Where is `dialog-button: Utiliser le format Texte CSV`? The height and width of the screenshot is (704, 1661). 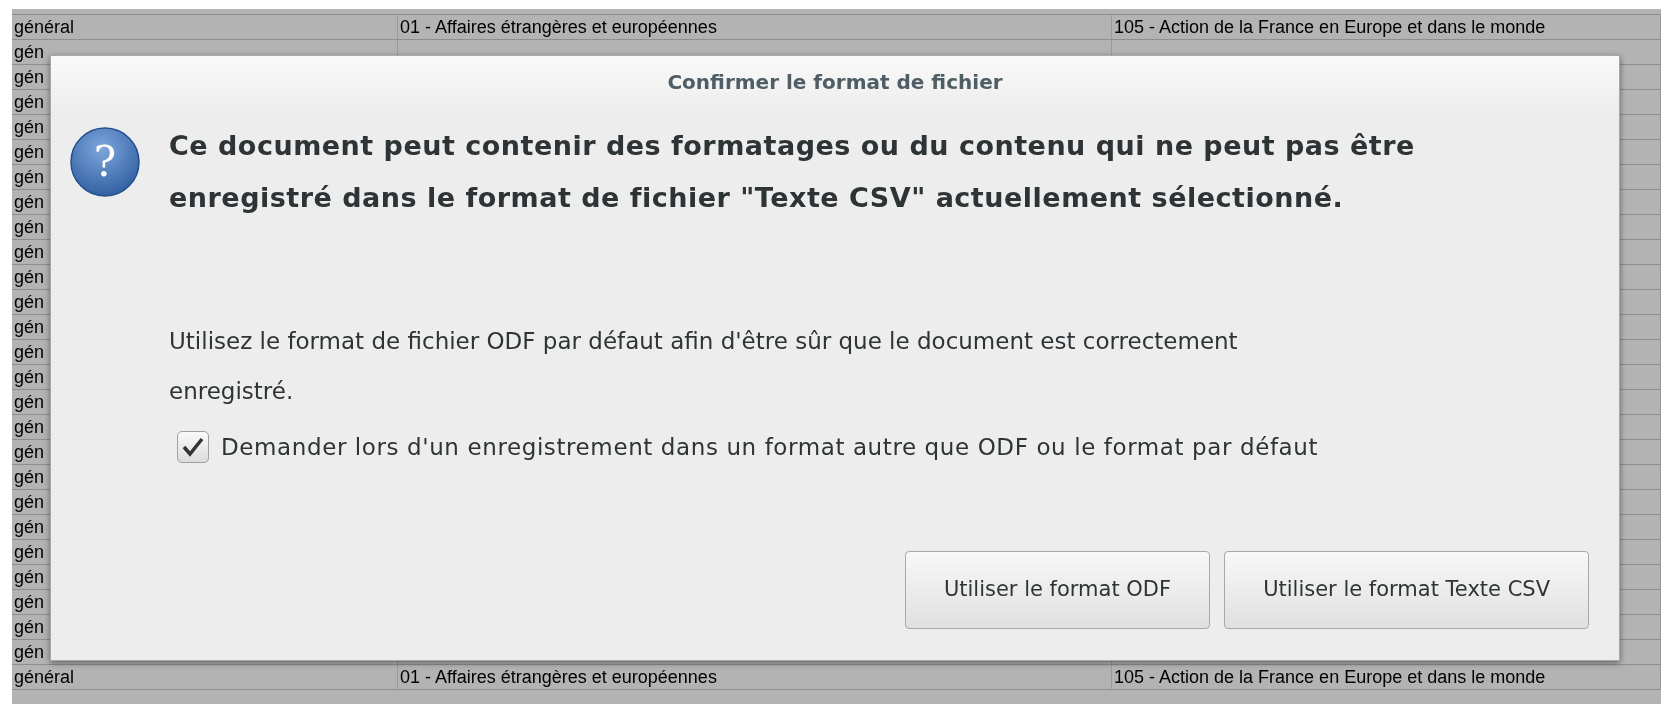 dialog-button: Utiliser le format Texte CSV is located at coordinates (1406, 590).